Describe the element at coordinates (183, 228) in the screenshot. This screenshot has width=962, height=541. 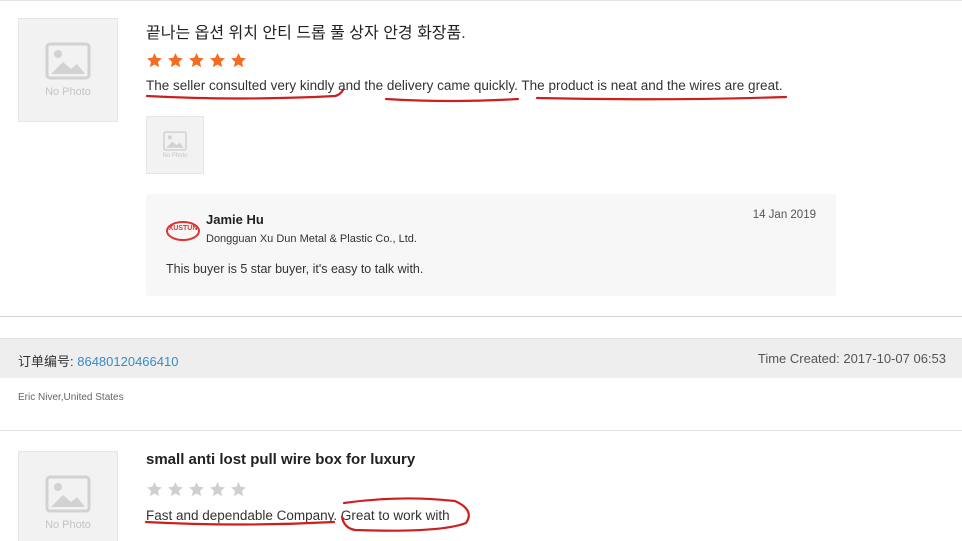
I see `seller-logo-text: XUSTUN` at that location.